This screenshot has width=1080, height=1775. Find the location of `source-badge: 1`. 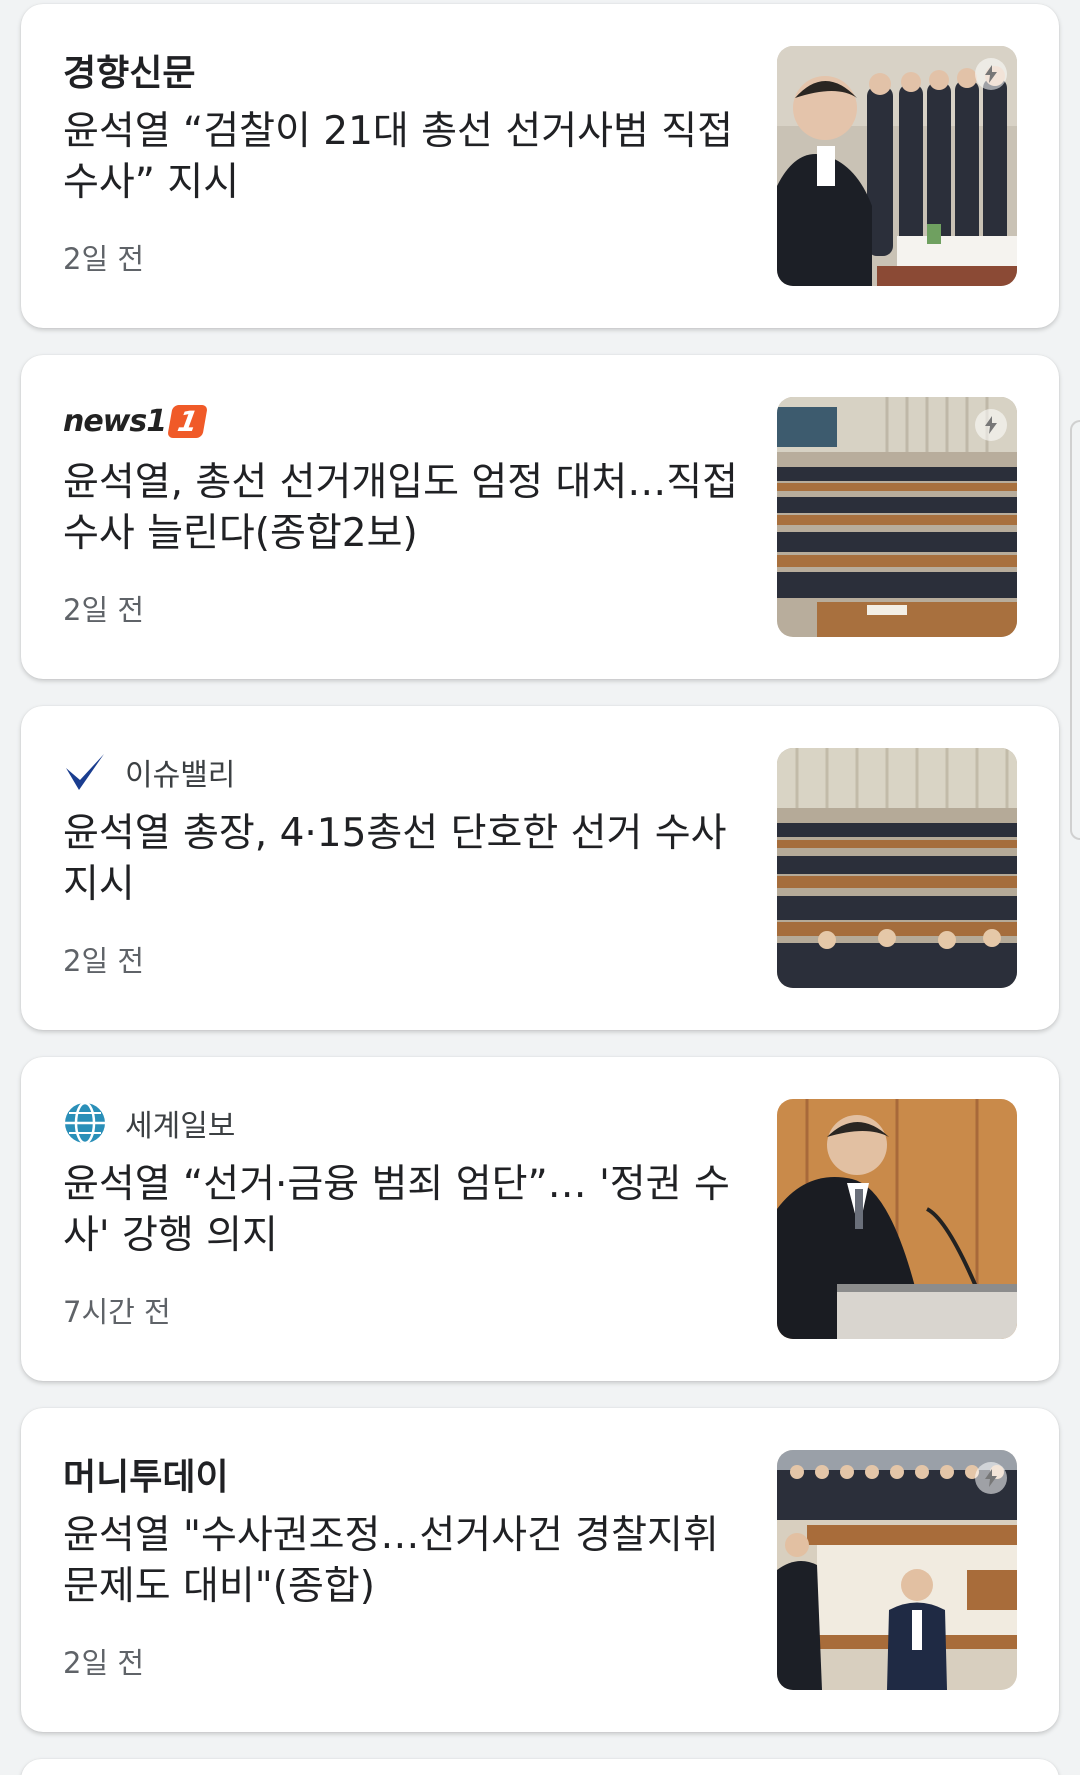

source-badge: 1 is located at coordinates (188, 421).